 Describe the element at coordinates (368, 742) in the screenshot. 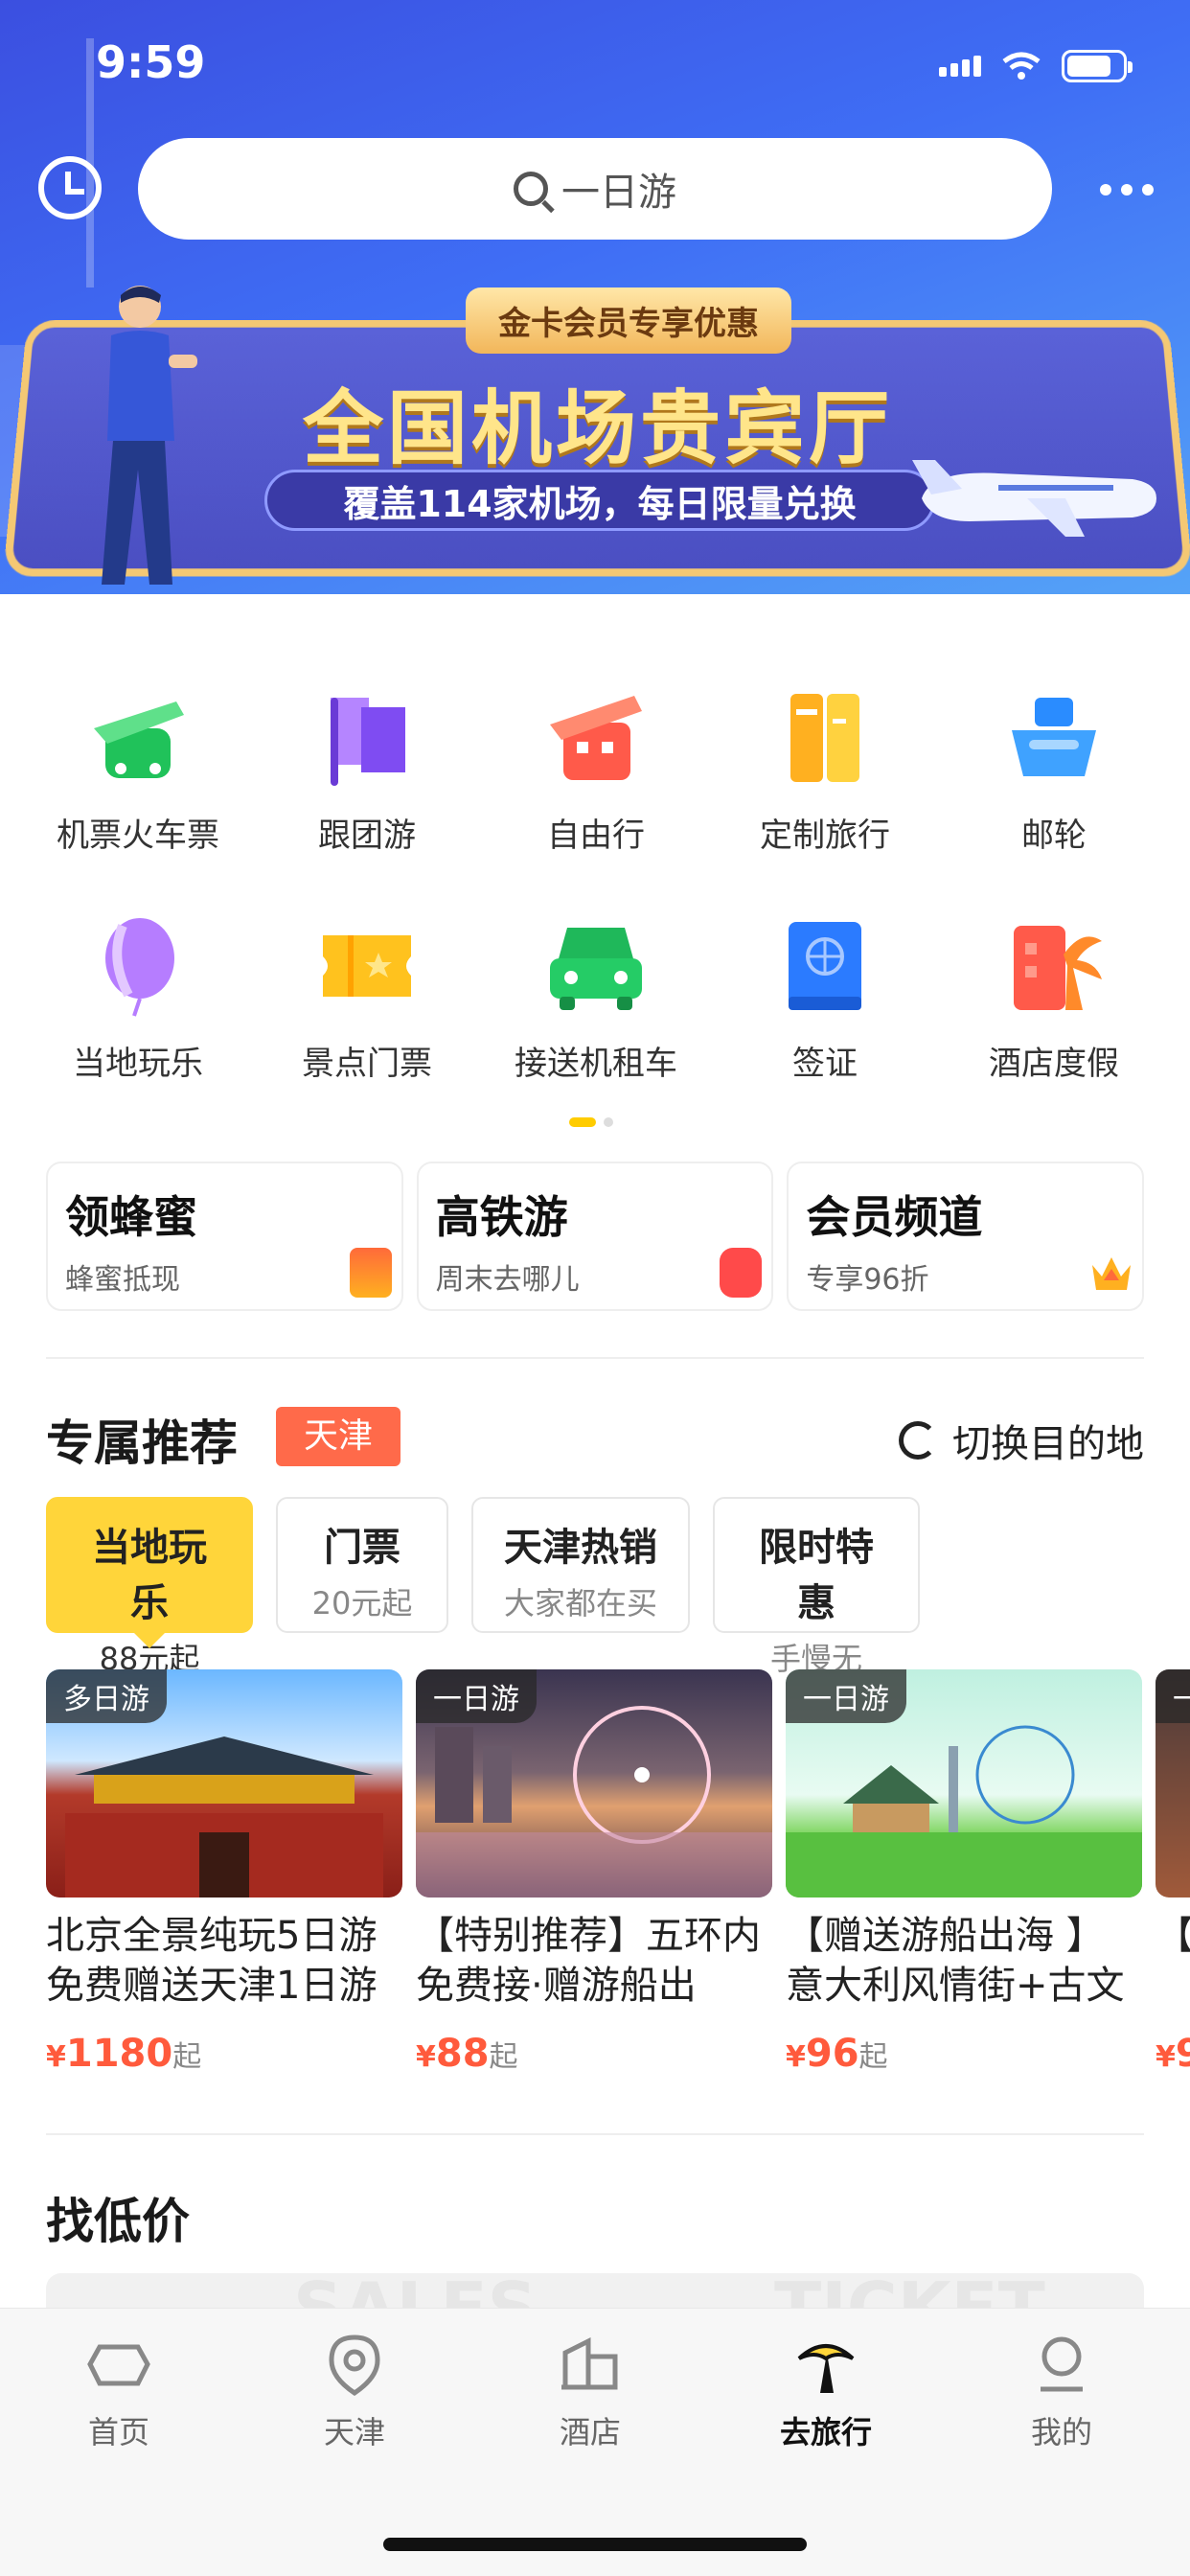

I see `flag-icon` at that location.